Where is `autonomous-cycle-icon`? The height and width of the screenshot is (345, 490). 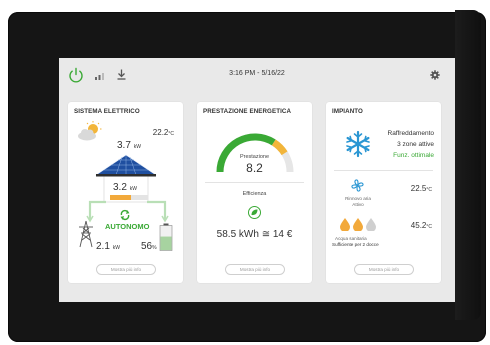
autonomous-cycle-icon is located at coordinates (125, 215).